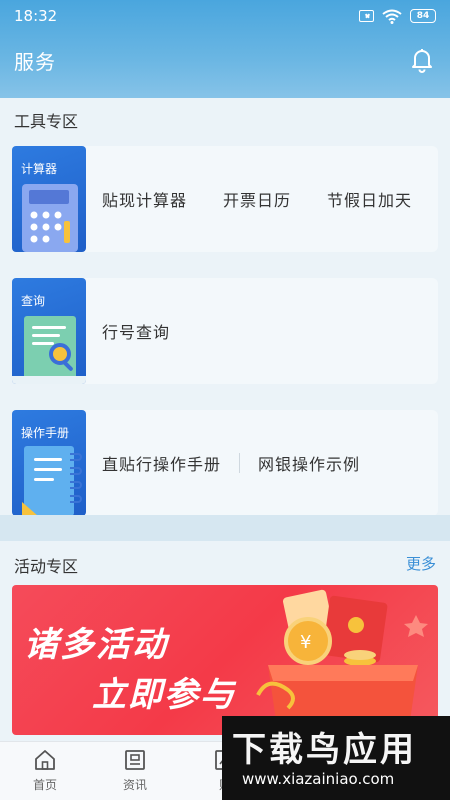 The image size is (450, 800). What do you see at coordinates (392, 16) in the screenshot?
I see `wifi-icon` at bounding box center [392, 16].